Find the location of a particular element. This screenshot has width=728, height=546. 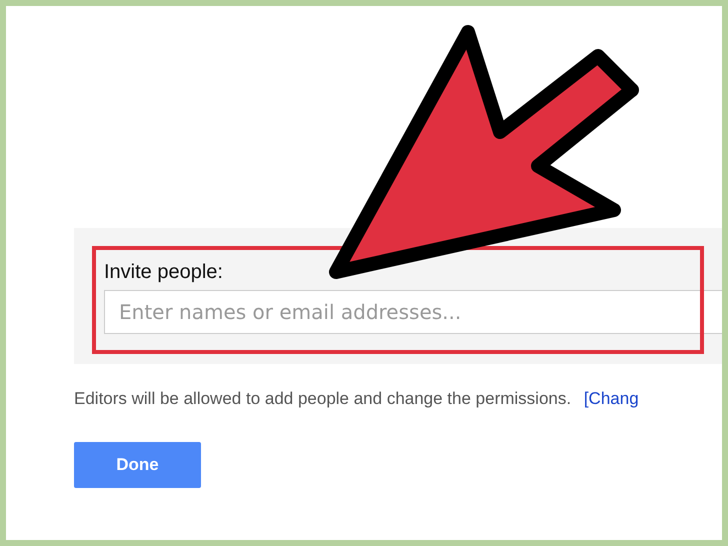

permissions-note: Editors will be allowed to add people and change the permissions. is located at coordinates (323, 398).